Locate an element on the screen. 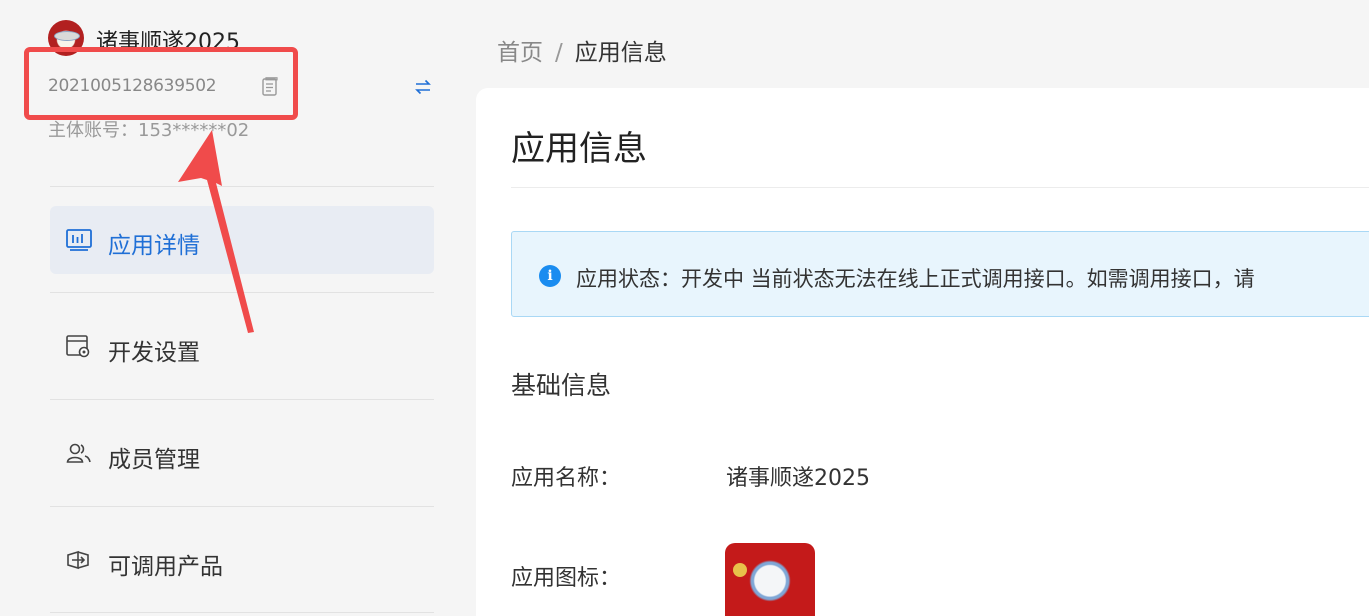  sidebar-item-members: 成员管理 is located at coordinates (242, 454).